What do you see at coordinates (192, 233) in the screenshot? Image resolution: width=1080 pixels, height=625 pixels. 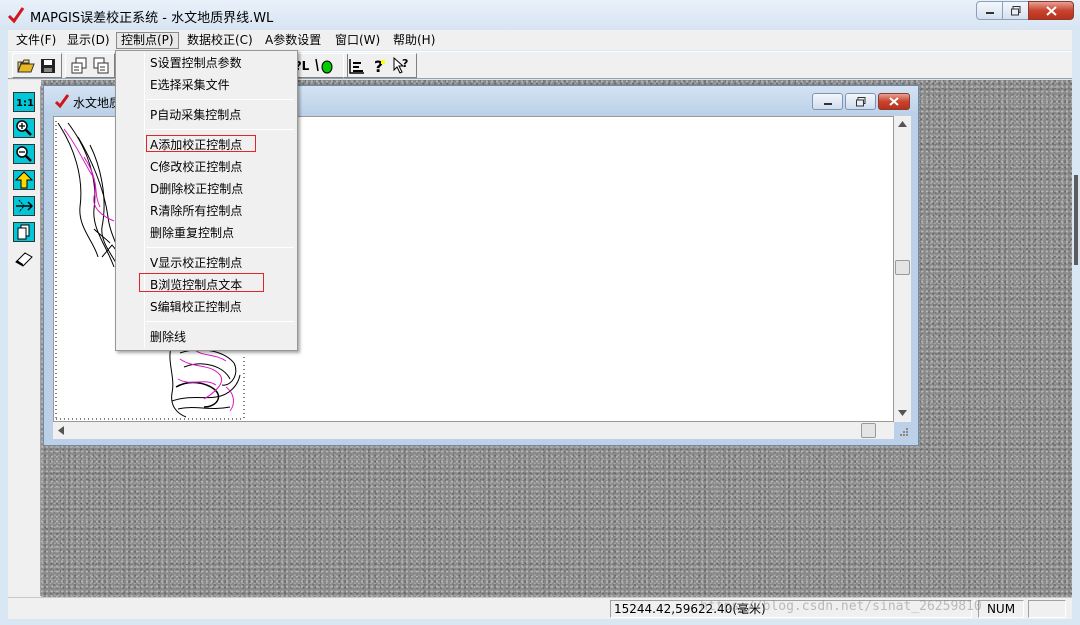 I see `menu-delete-duplicate-control-points: 删除重复控制点` at bounding box center [192, 233].